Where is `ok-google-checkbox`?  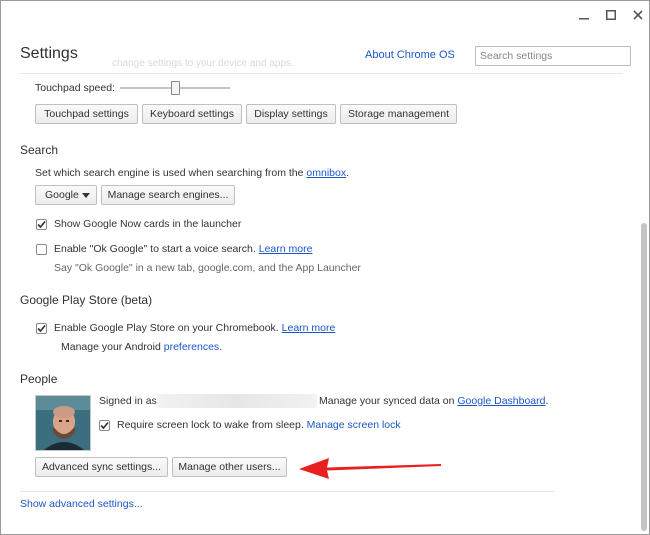
ok-google-checkbox is located at coordinates (41, 249).